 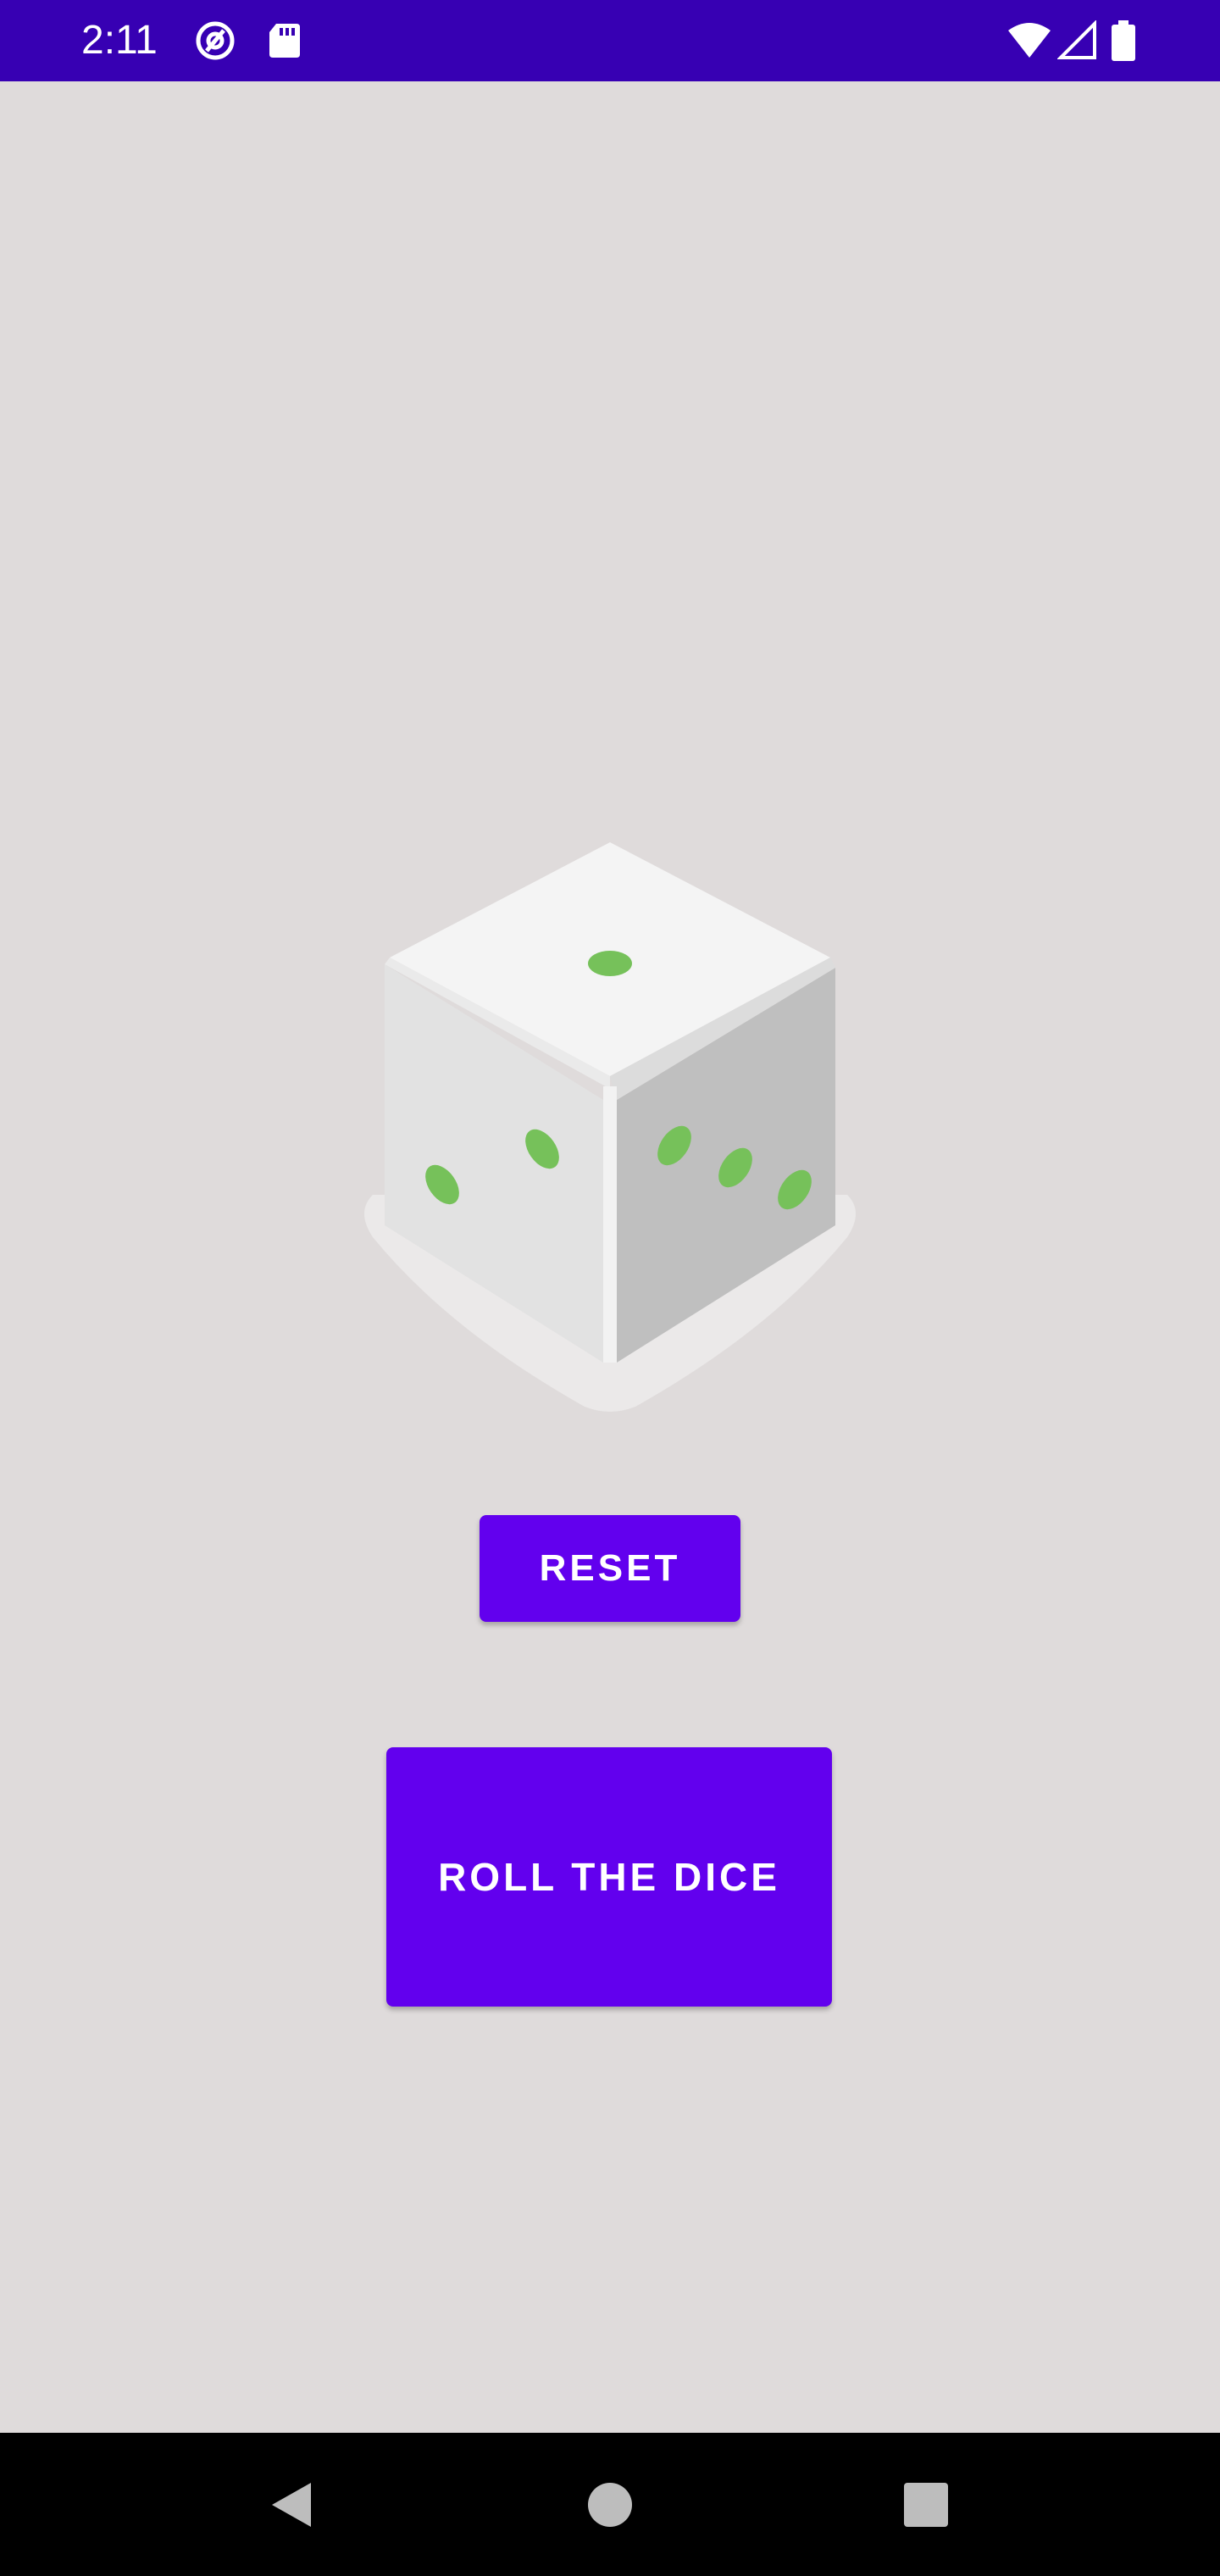 What do you see at coordinates (292, 2505) in the screenshot?
I see `back-icon` at bounding box center [292, 2505].